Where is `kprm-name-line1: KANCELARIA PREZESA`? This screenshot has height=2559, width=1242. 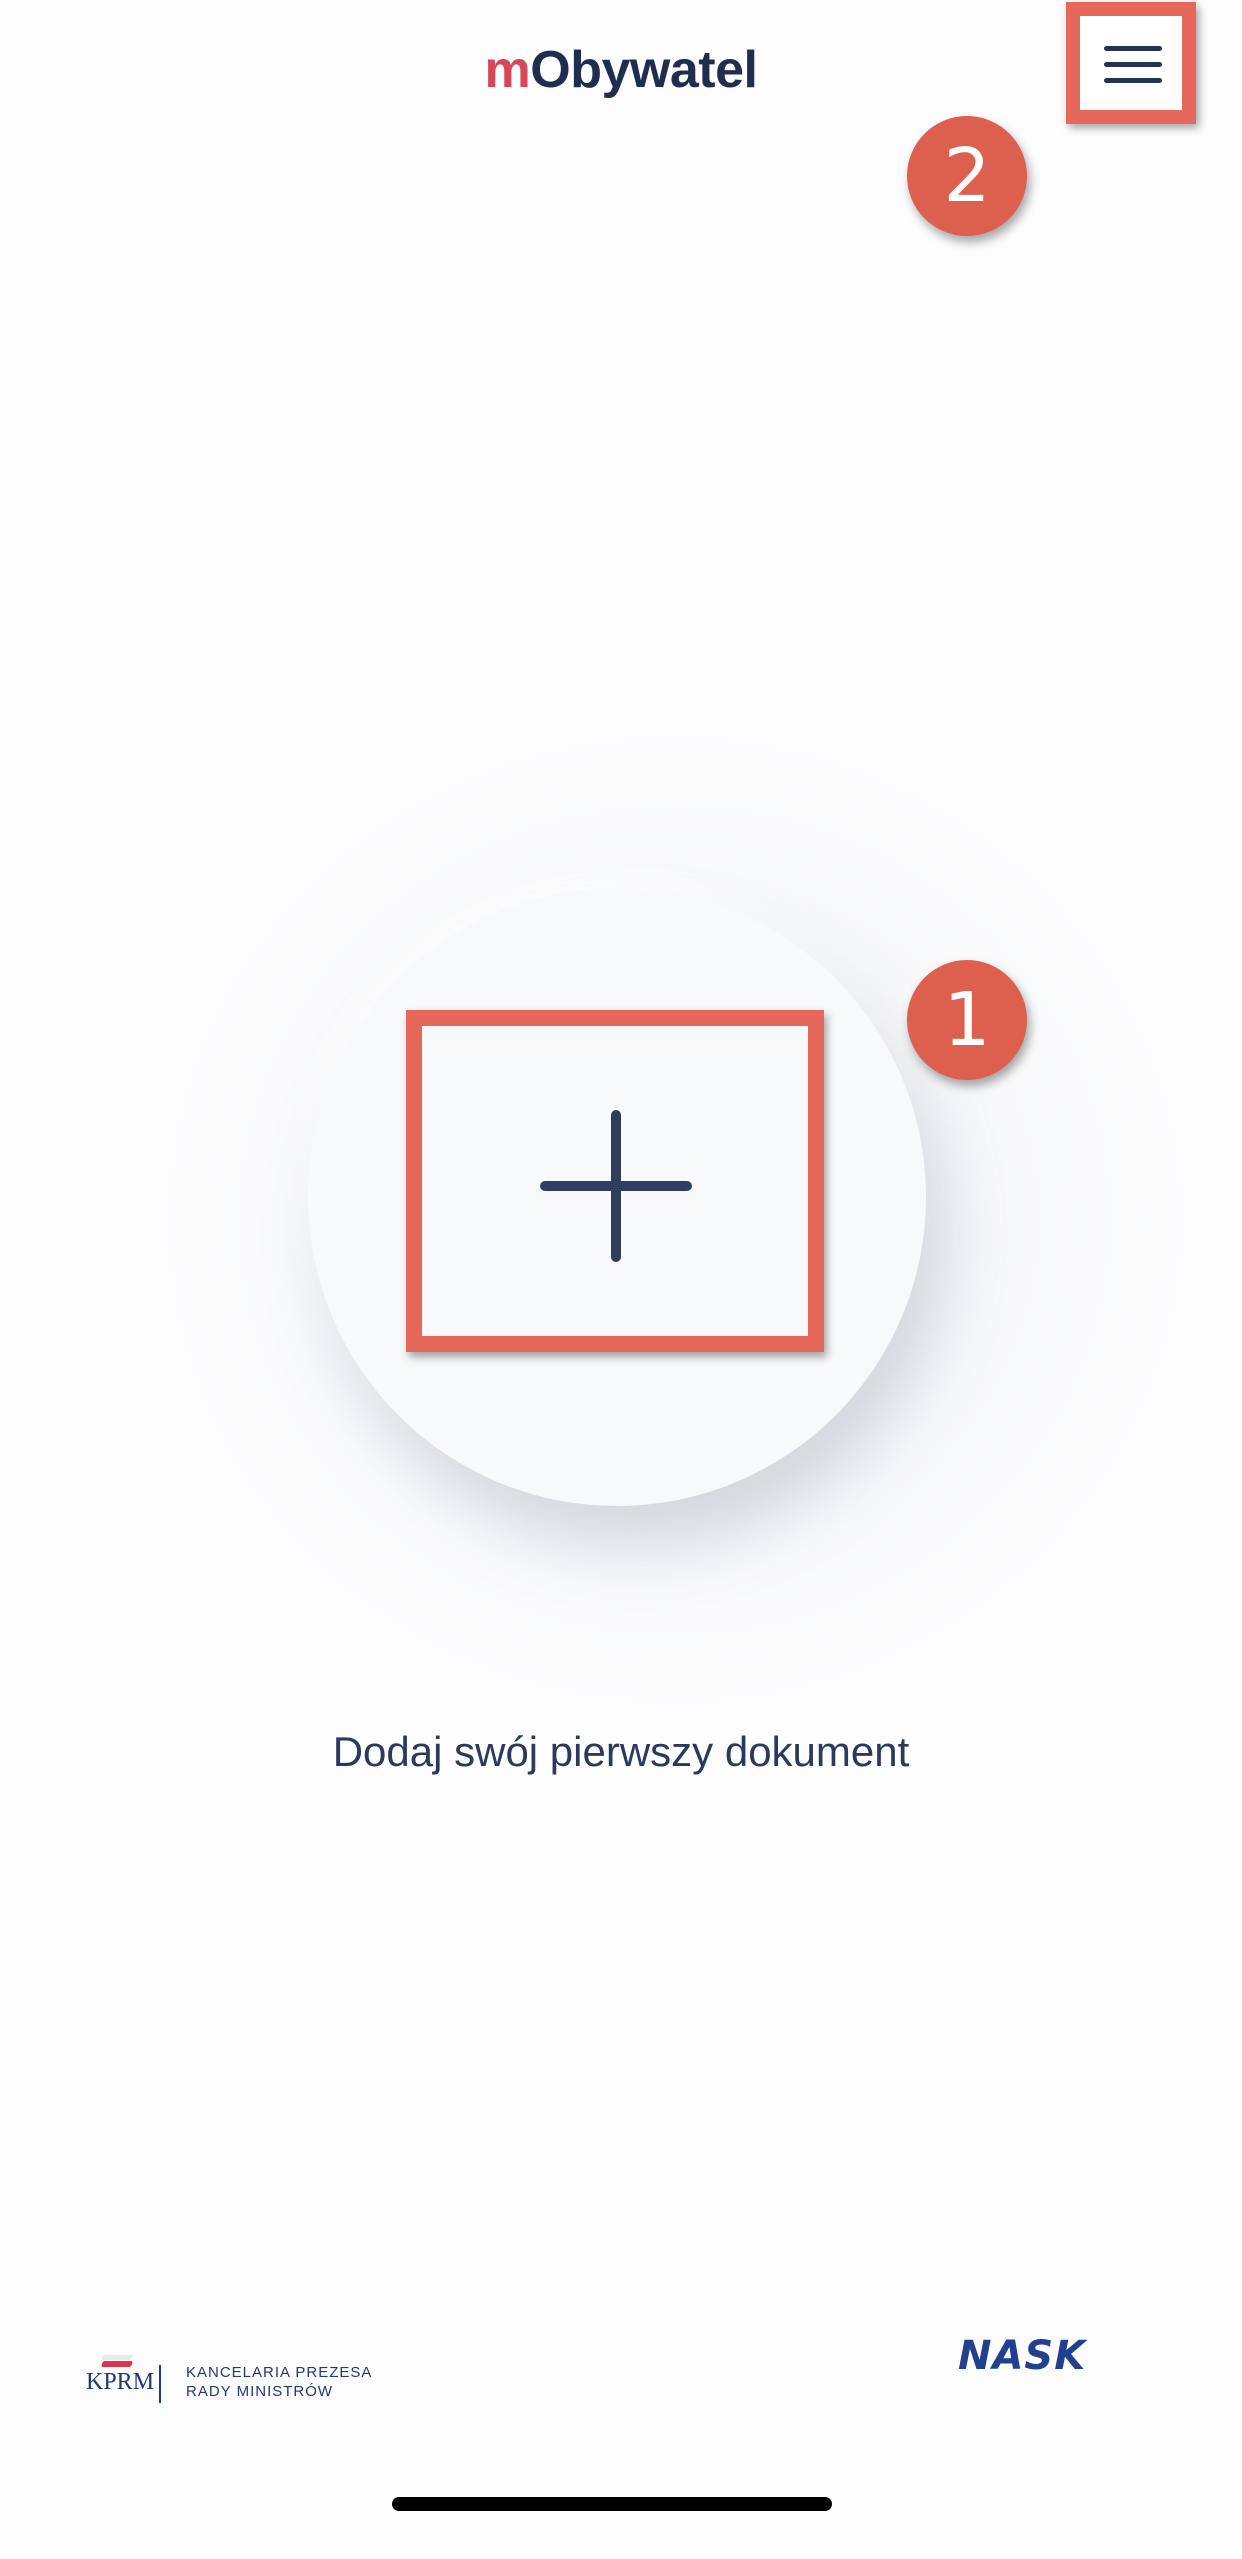 kprm-name-line1: KANCELARIA PREZESA is located at coordinates (279, 2372).